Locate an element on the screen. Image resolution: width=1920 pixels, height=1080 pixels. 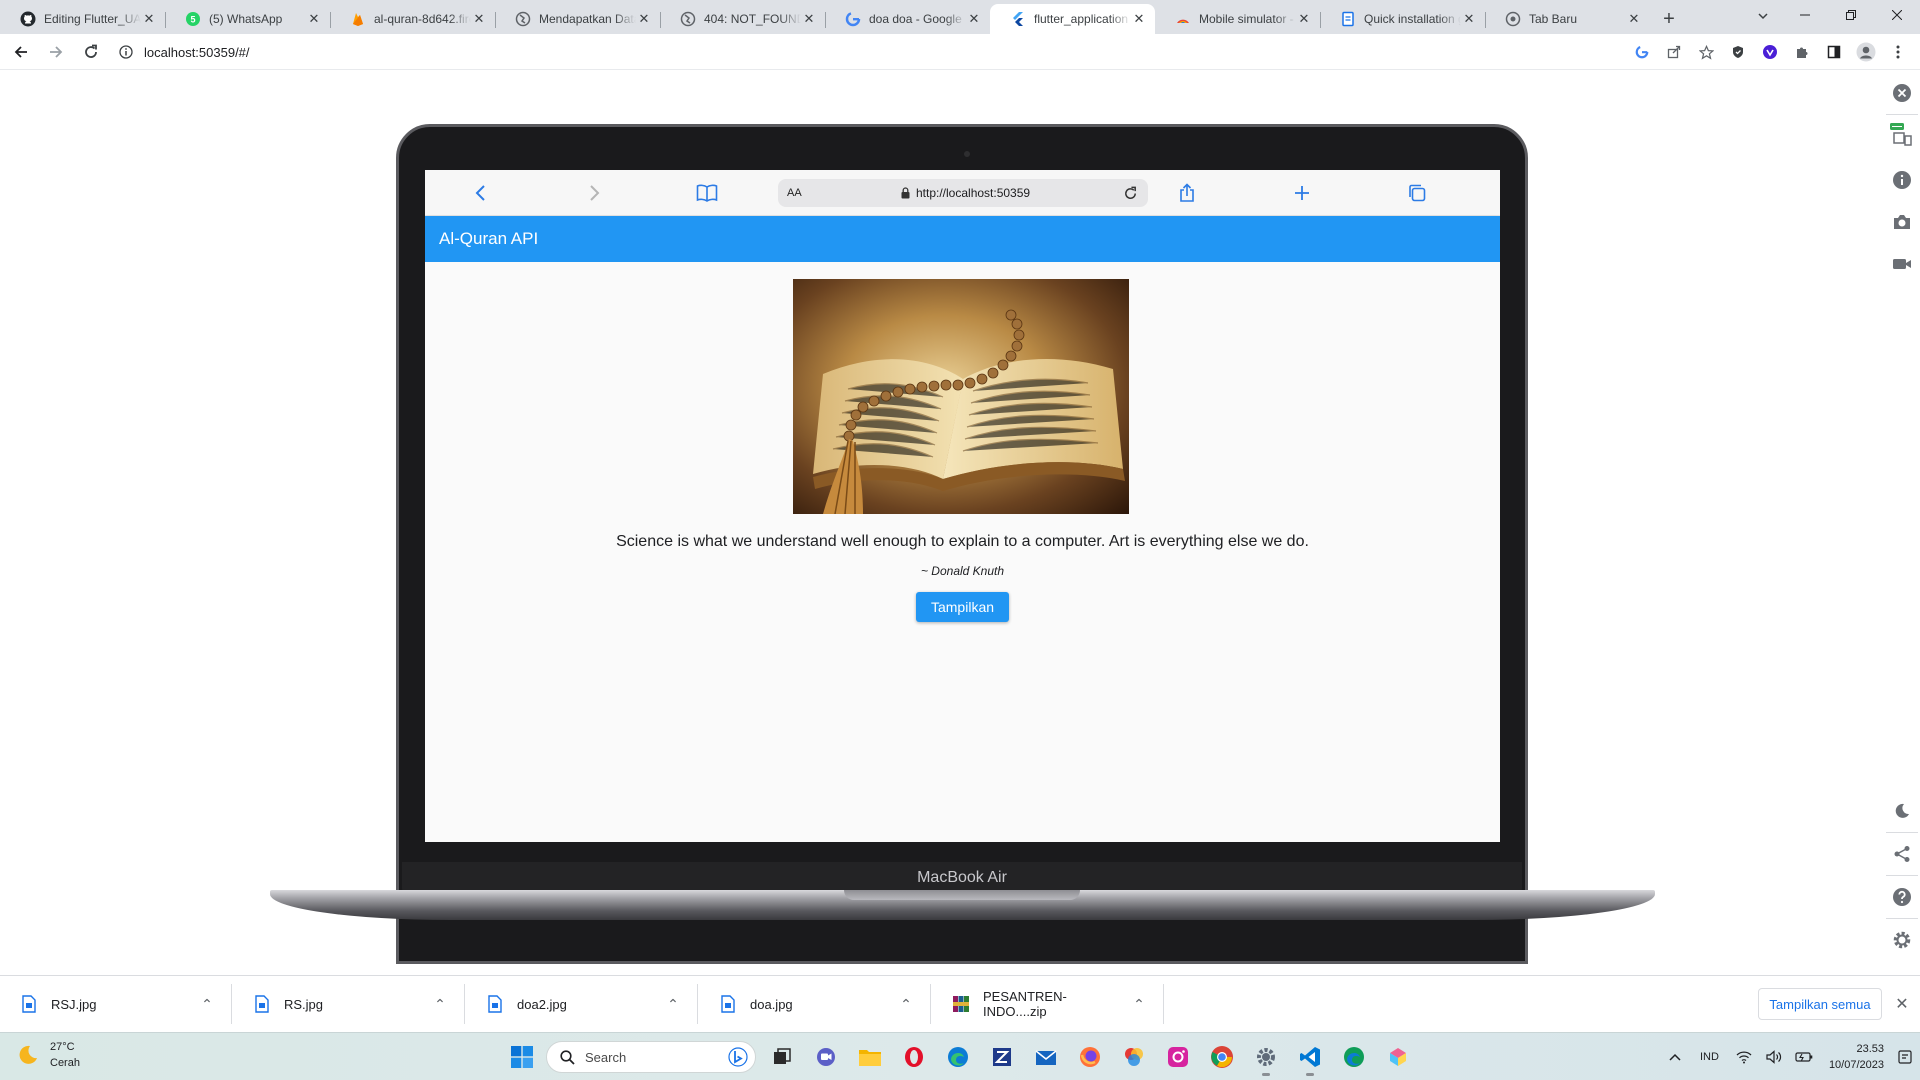
tab-google-search: doa doa - Google Search ✕ is located at coordinates (907, 19).